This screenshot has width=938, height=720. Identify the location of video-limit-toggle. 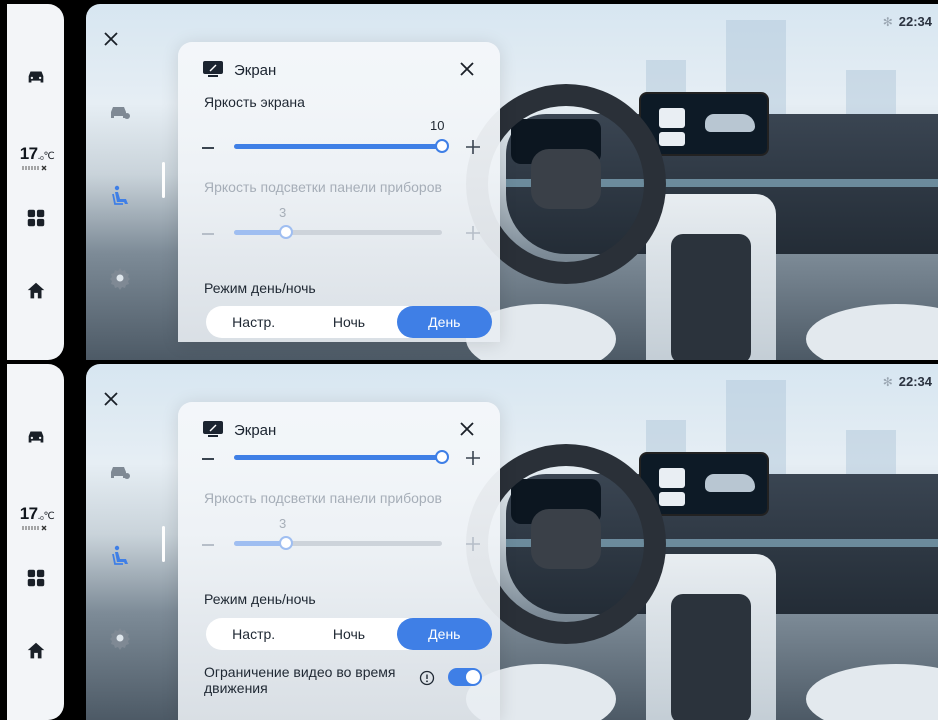
(465, 677).